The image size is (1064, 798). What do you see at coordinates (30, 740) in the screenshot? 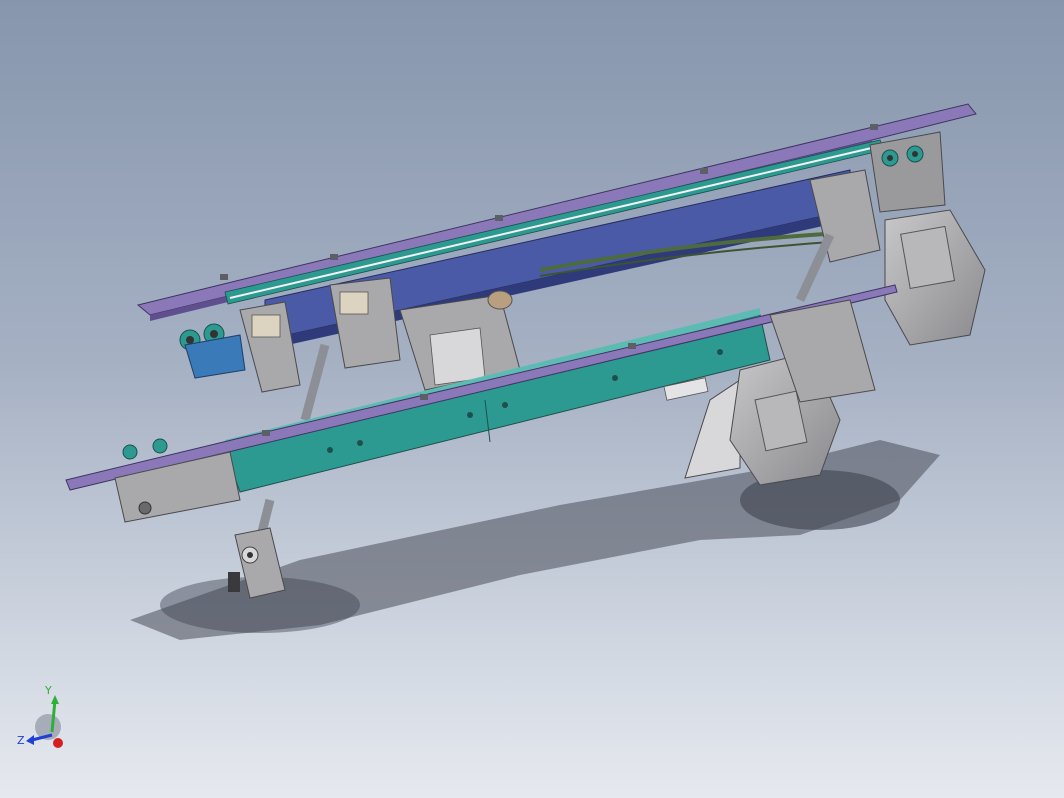
I see `z-axis-arrowhead` at bounding box center [30, 740].